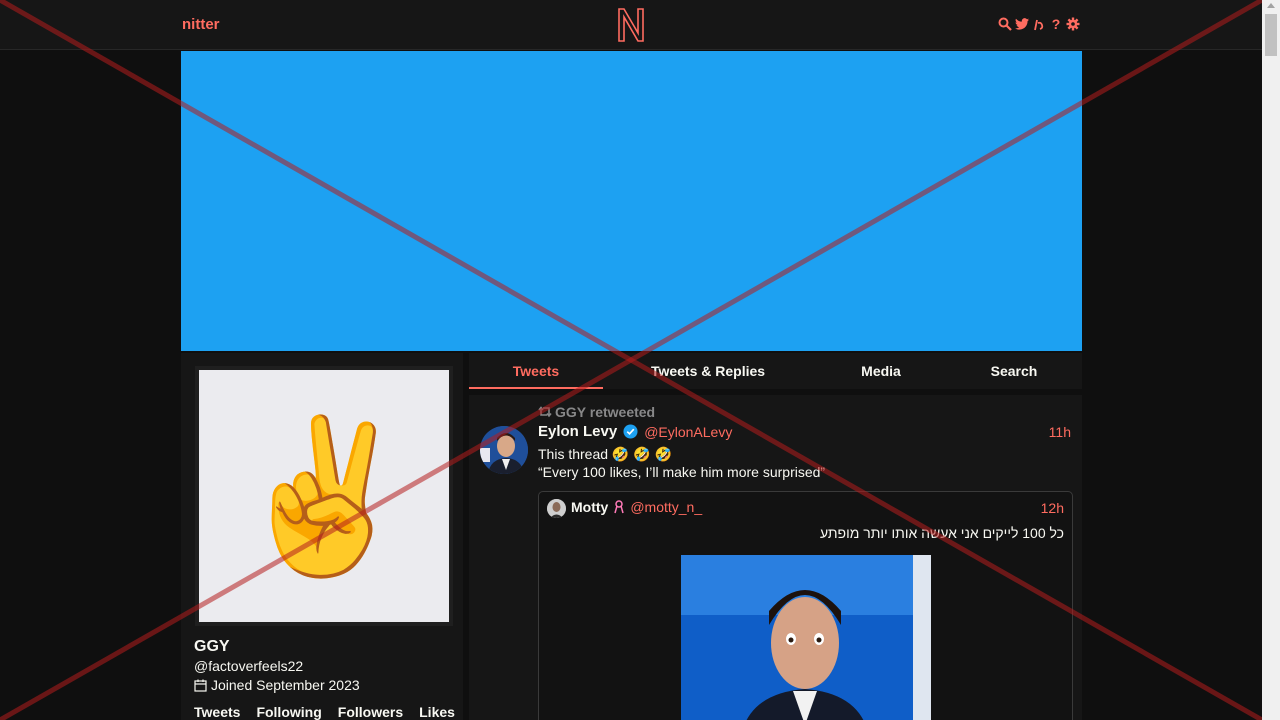  What do you see at coordinates (288, 712) in the screenshot?
I see `stat-following: Following` at bounding box center [288, 712].